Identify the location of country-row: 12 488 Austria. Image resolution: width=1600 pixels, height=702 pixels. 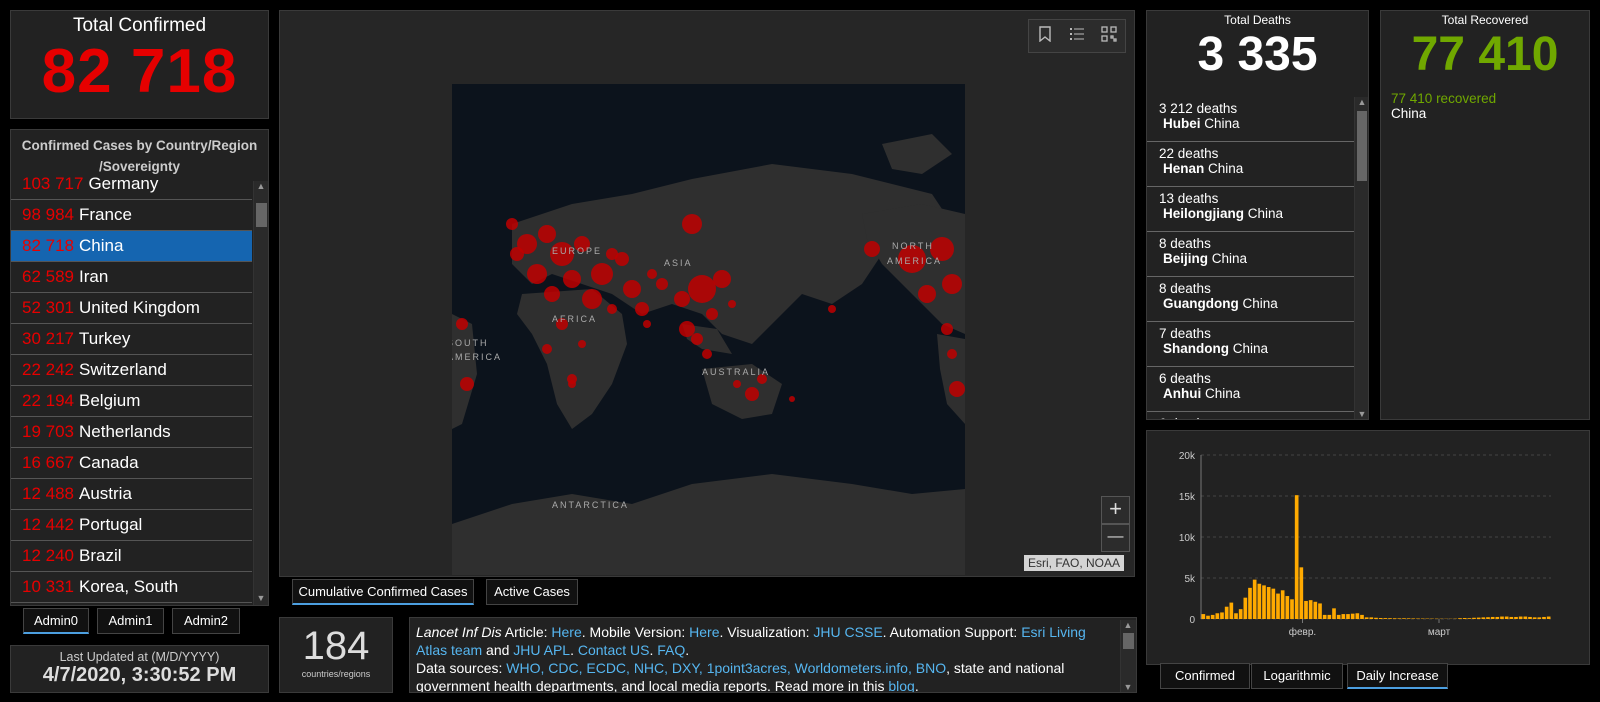
(131, 494).